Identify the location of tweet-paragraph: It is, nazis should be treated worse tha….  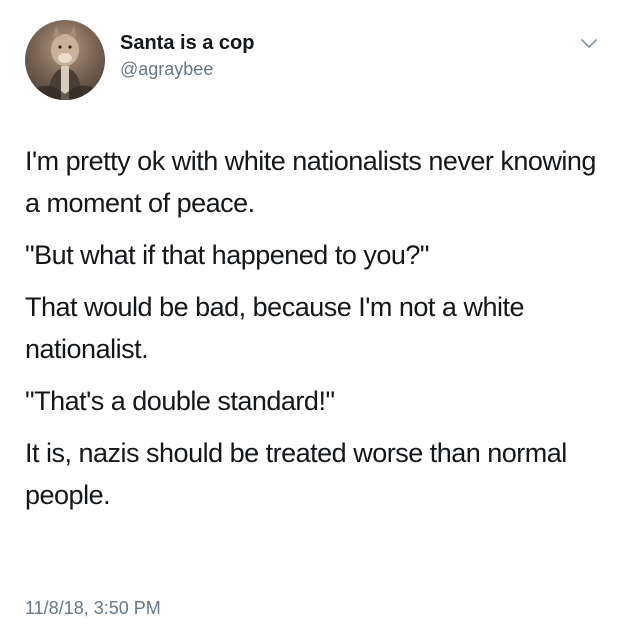
(296, 474).